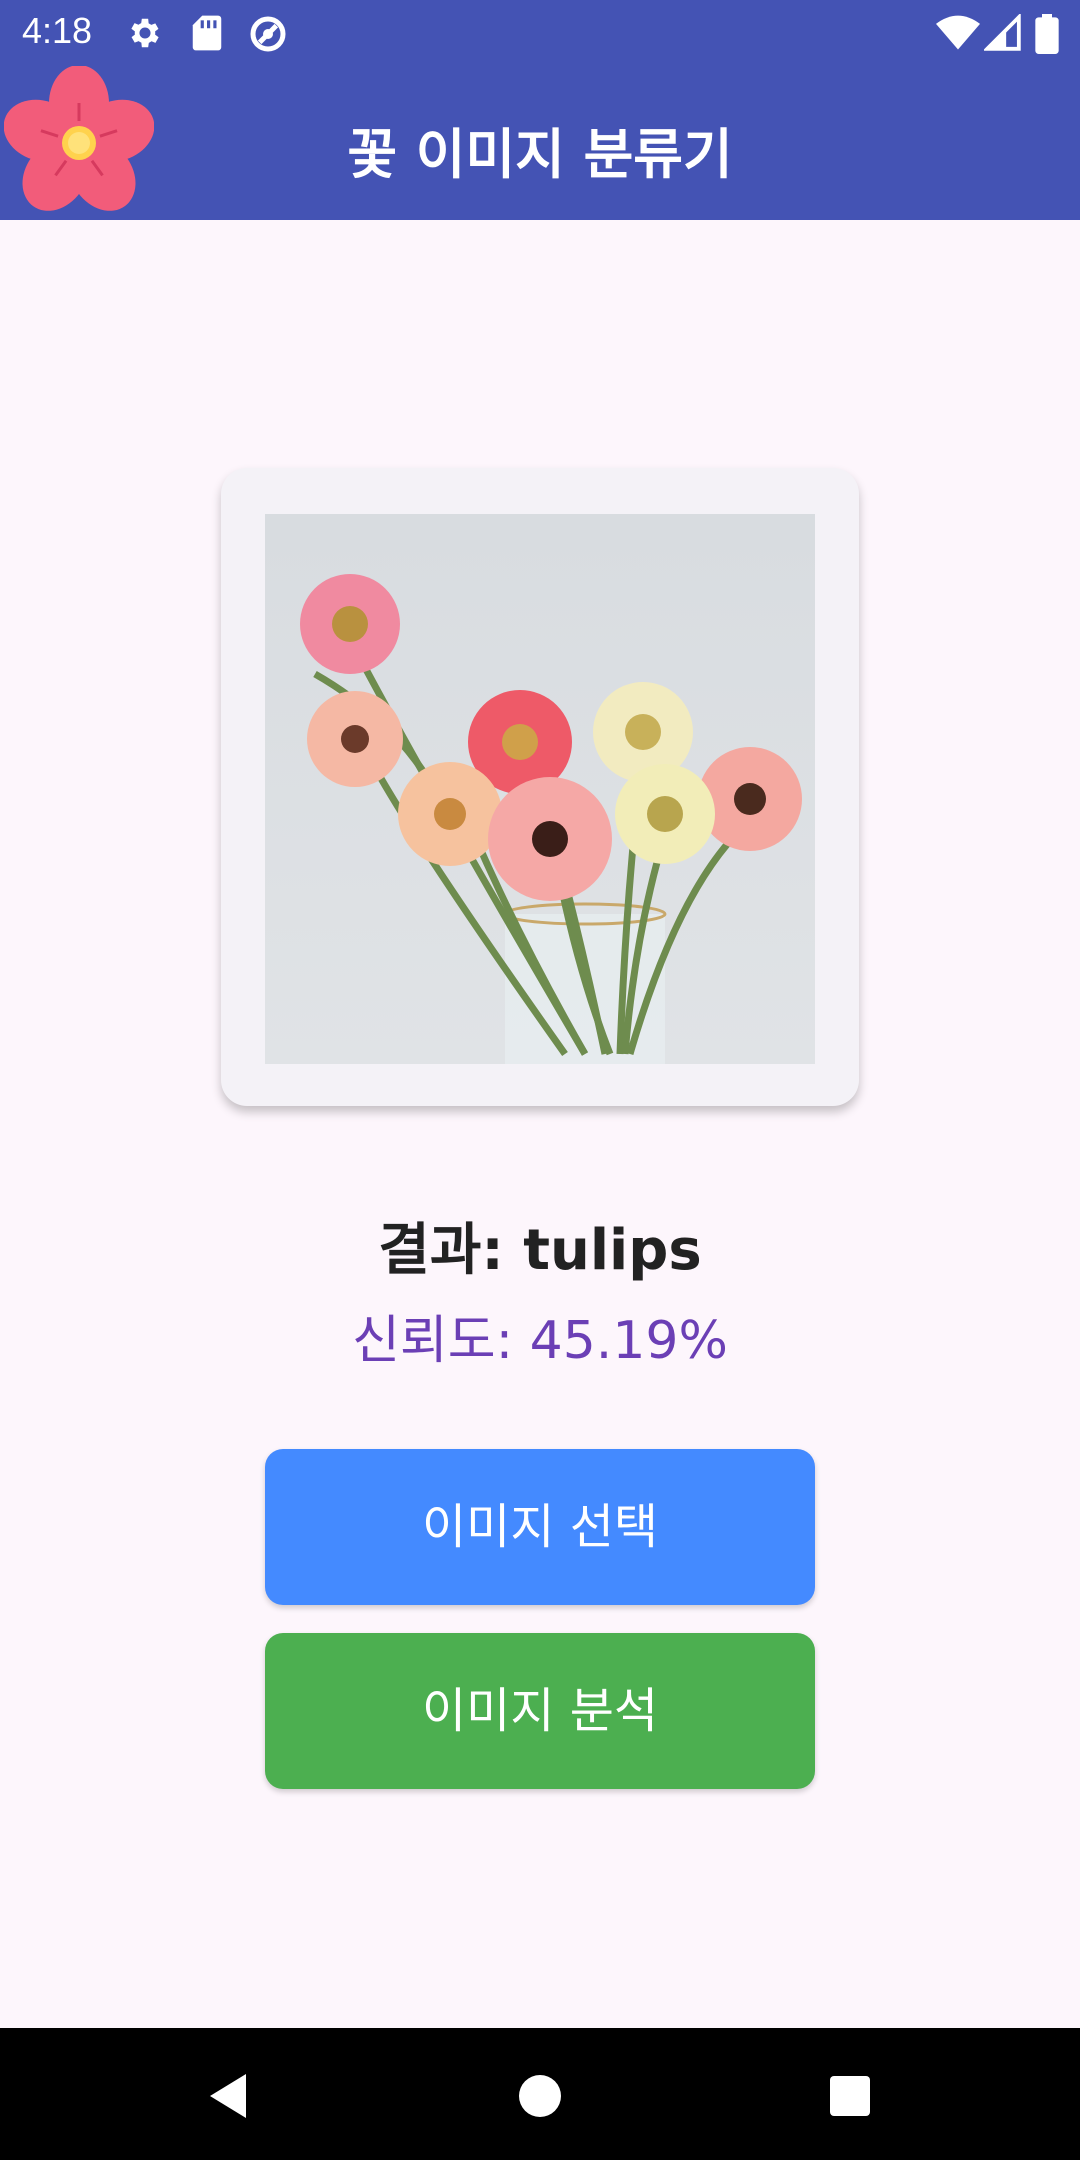  I want to click on battery-icon, so click(1047, 34).